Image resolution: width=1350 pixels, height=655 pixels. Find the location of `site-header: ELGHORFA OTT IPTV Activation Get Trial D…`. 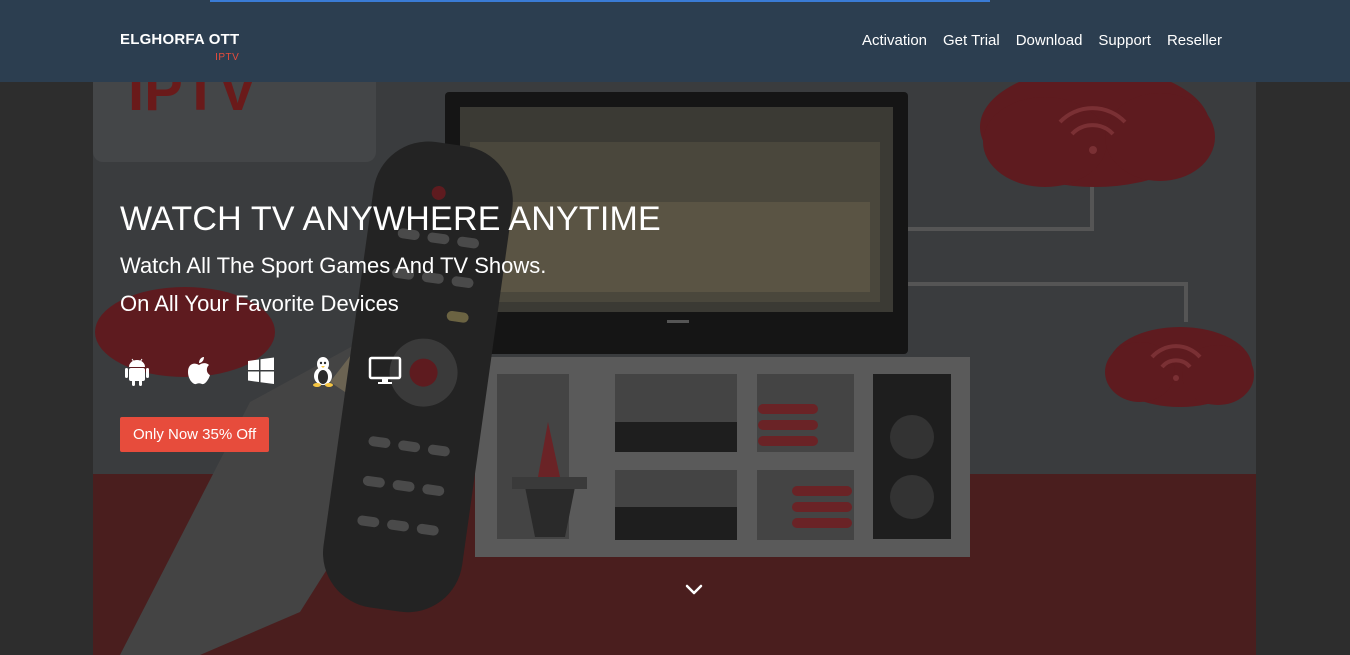

site-header: ELGHORFA OTT IPTV Activation Get Trial D… is located at coordinates (675, 41).